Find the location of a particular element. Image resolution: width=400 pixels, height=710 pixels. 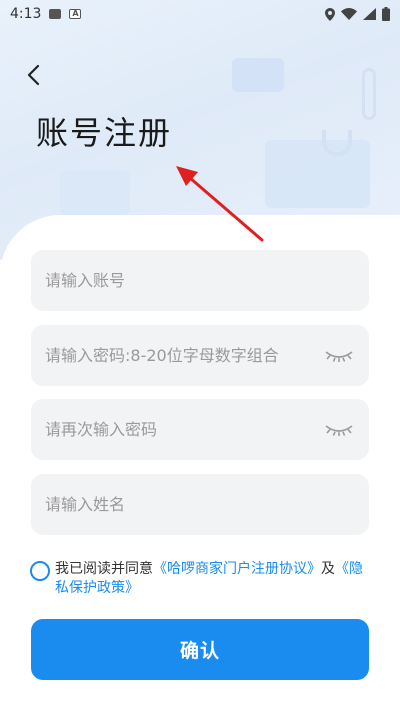

account-input is located at coordinates (200, 280).